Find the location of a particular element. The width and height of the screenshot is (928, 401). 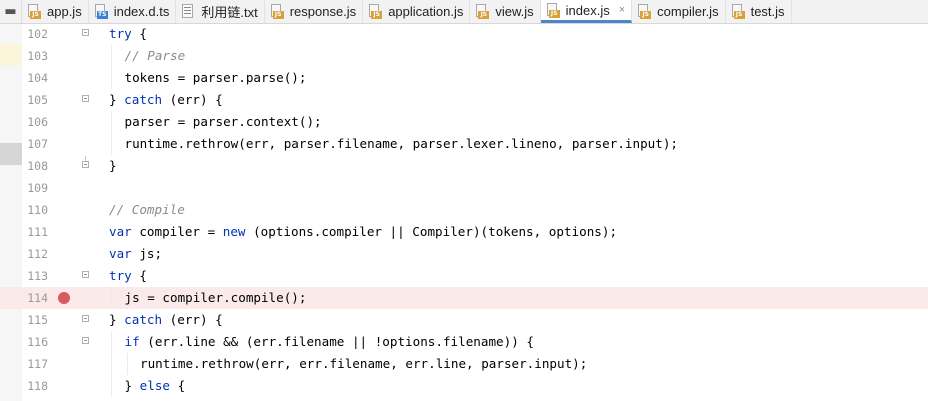

tab-list-menu-icon: ▬ is located at coordinates (11, 11).